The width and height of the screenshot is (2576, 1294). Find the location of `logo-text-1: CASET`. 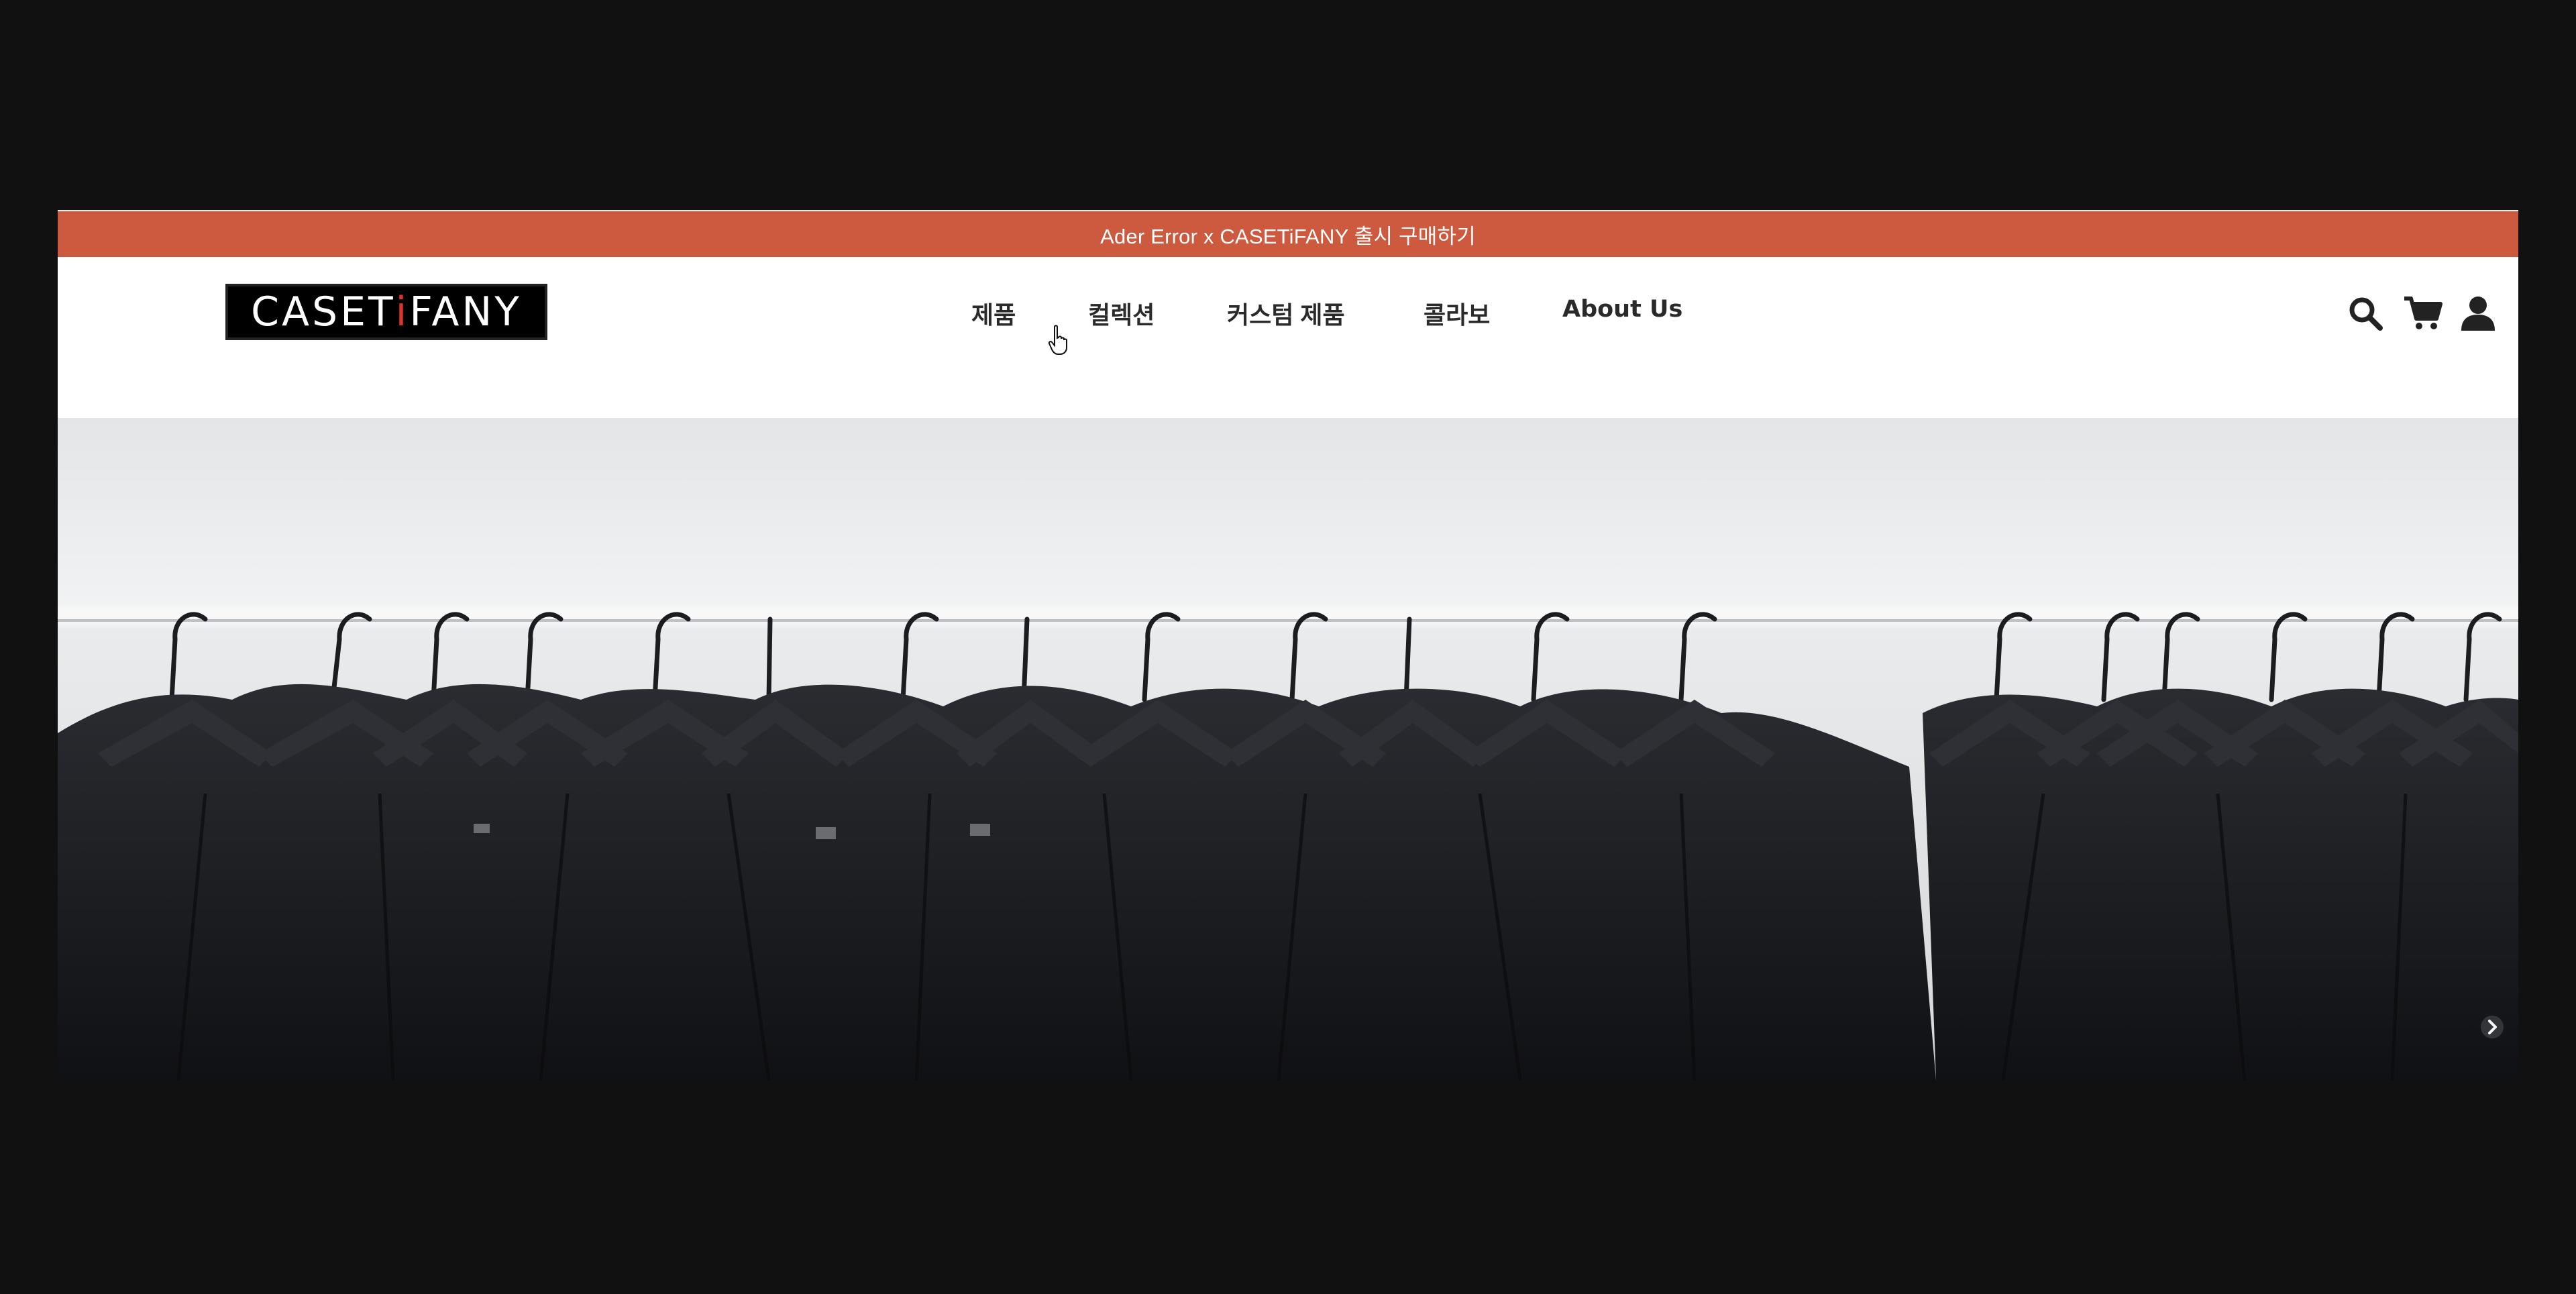

logo-text-1: CASET is located at coordinates (323, 311).